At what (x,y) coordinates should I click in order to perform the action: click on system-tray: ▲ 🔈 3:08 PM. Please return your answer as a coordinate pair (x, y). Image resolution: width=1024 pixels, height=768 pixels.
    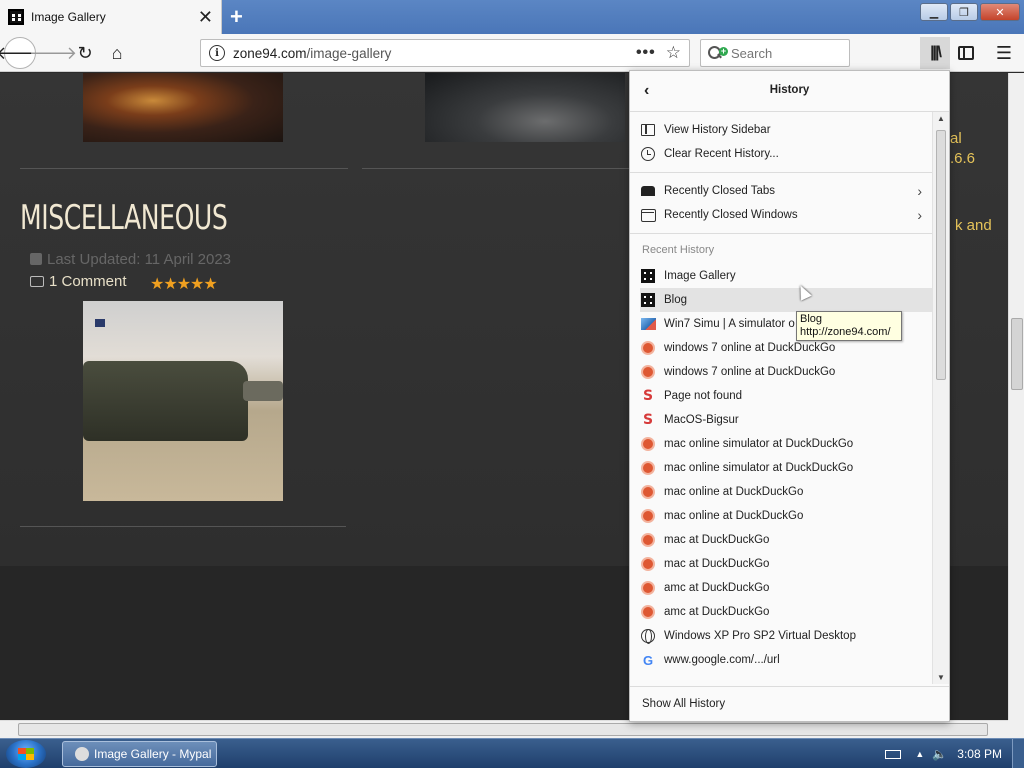
    Looking at the image, I should click on (954, 753).